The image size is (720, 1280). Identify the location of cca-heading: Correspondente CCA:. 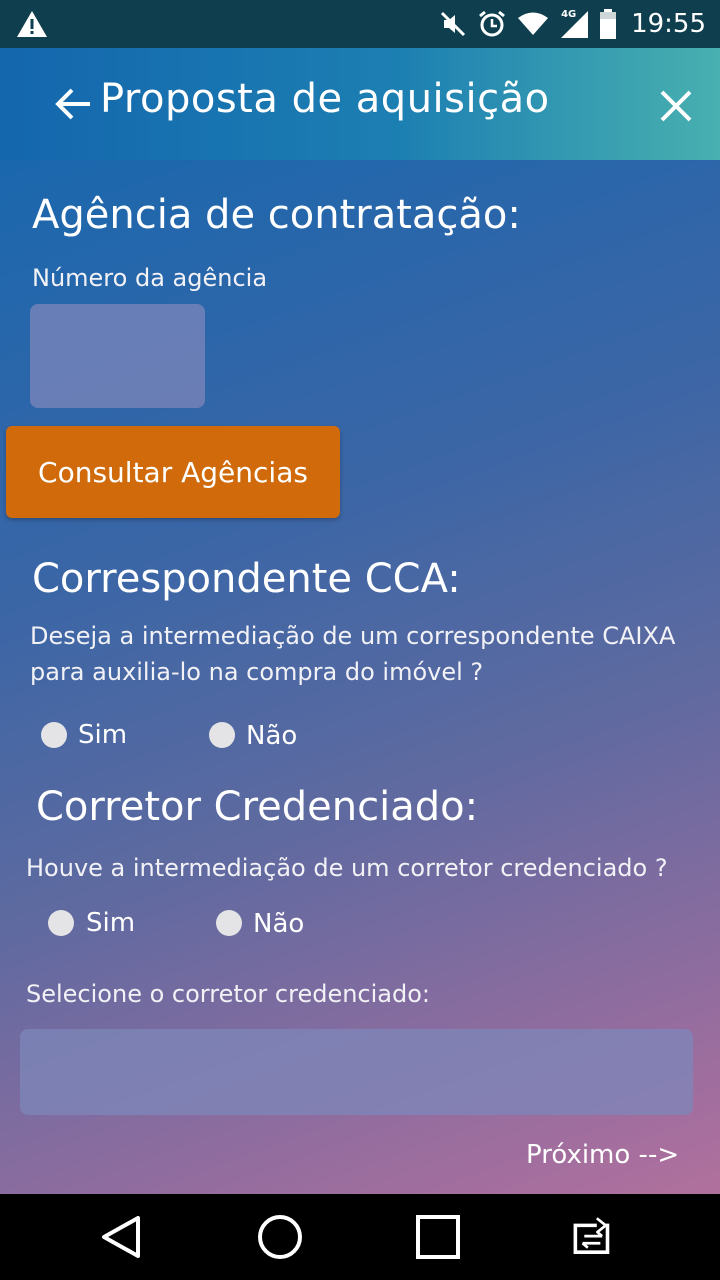
(246, 579).